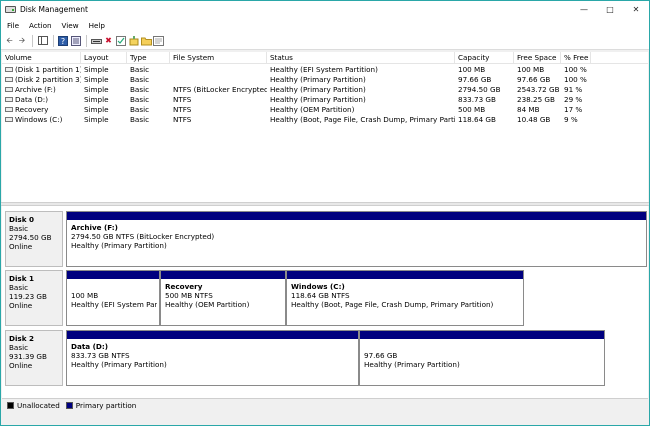 Image resolution: width=650 pixels, height=426 pixels. What do you see at coordinates (537, 90) in the screenshot?
I see `volume-cell-free: 2543.72 GB` at bounding box center [537, 90].